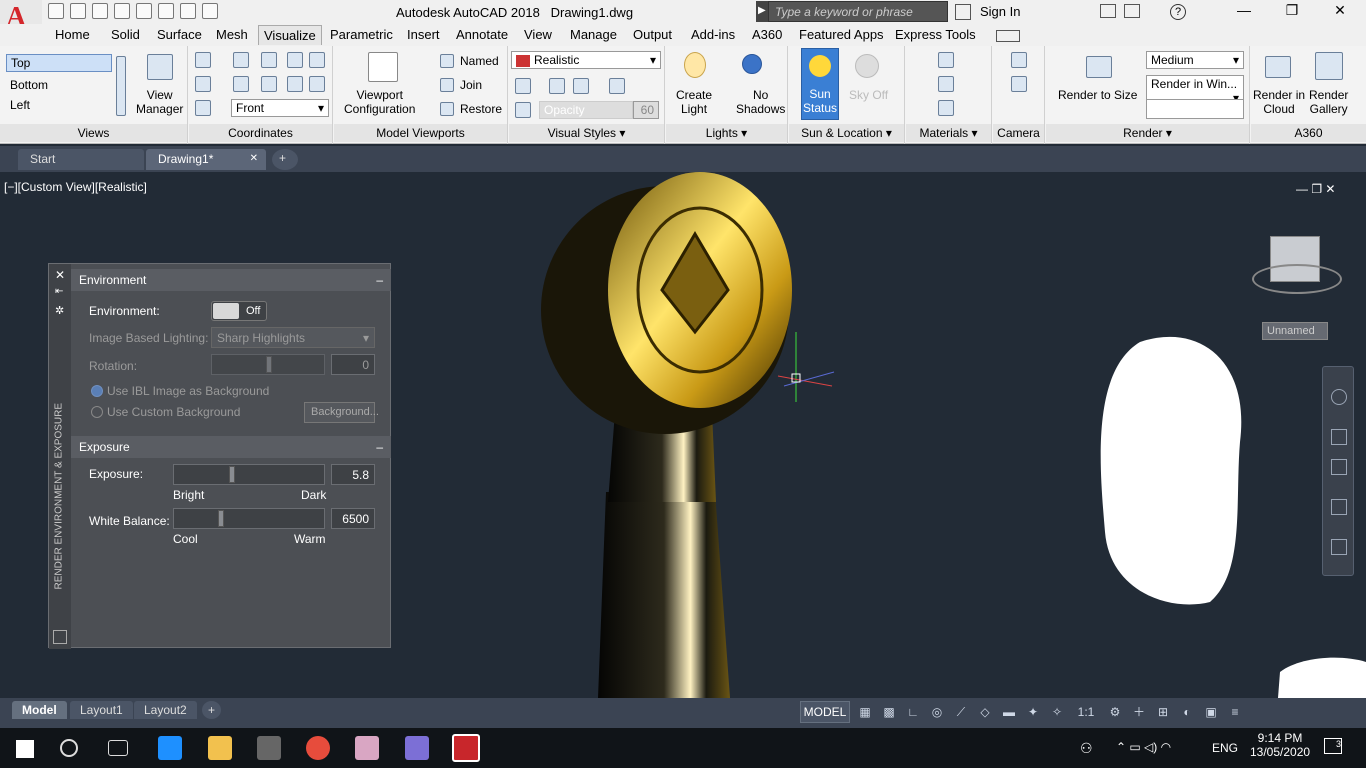  Describe the element at coordinates (767, 34) in the screenshot. I see `tab-a360: A360` at that location.